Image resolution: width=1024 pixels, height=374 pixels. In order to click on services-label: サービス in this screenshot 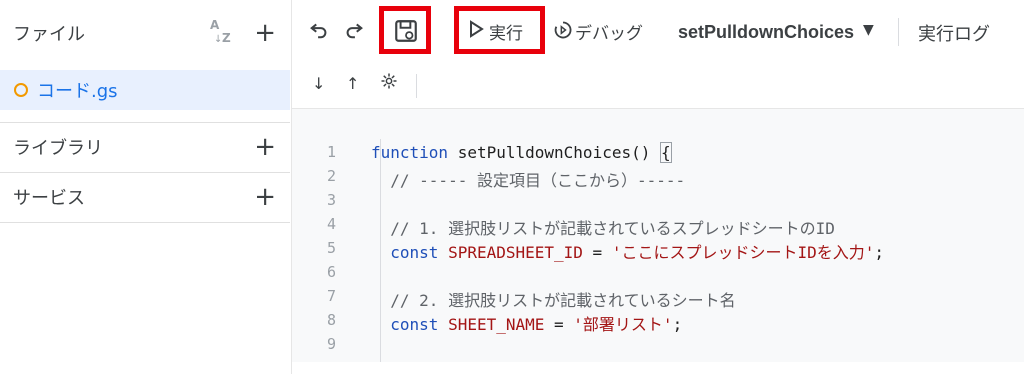, I will do `click(49, 198)`.